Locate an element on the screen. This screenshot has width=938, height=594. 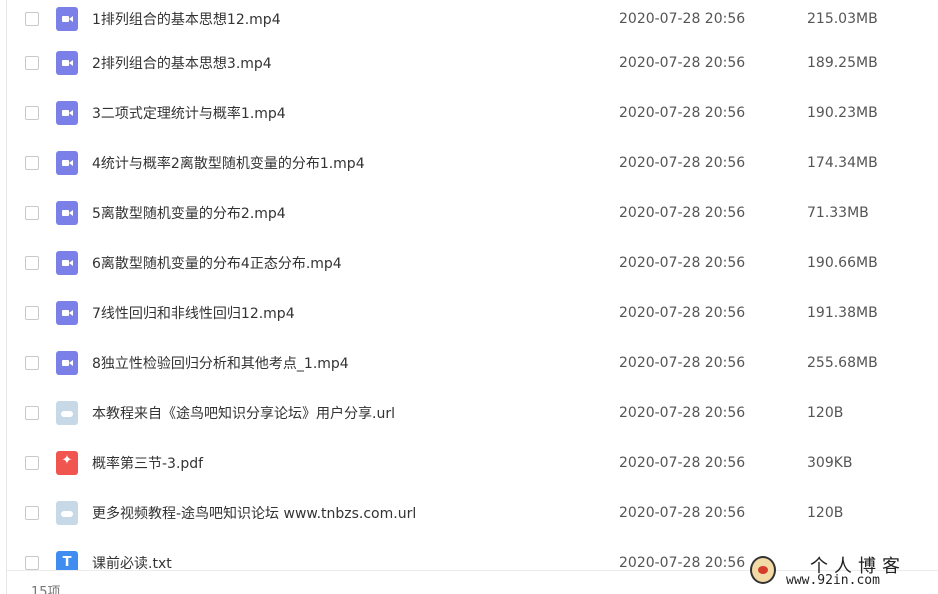
file-size: 189.25MB is located at coordinates (842, 63).